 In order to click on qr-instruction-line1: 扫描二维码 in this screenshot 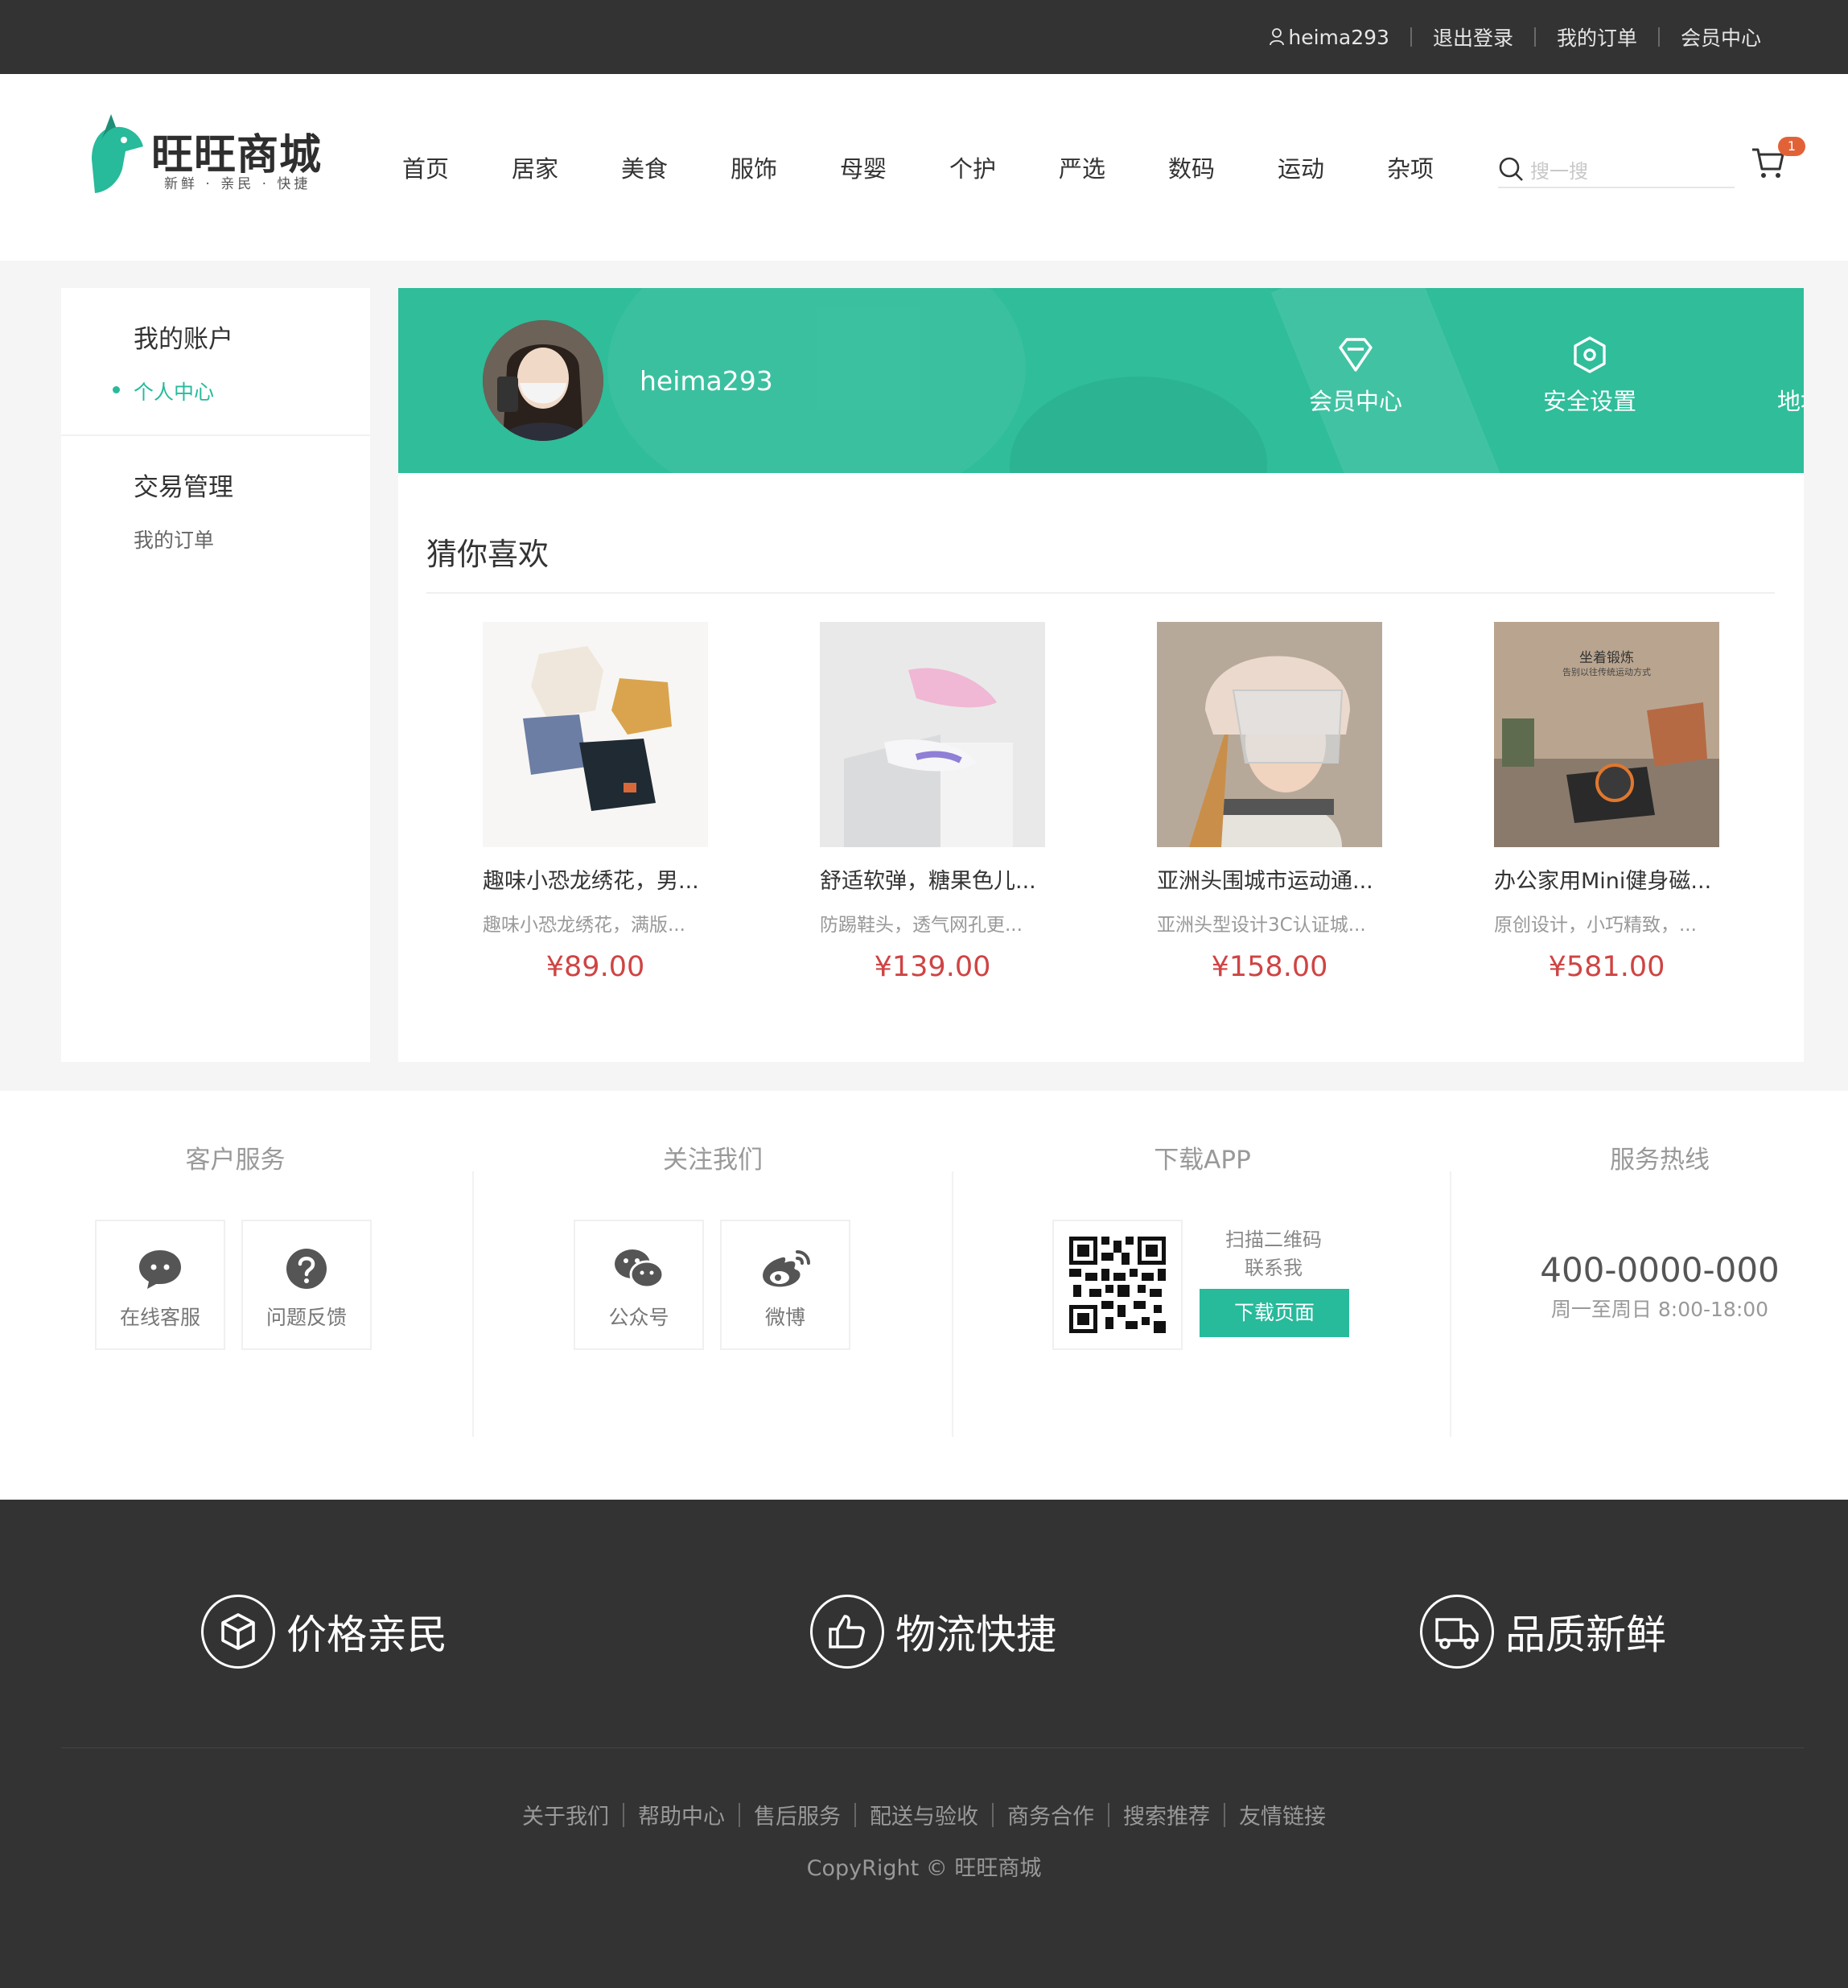, I will do `click(1273, 1240)`.